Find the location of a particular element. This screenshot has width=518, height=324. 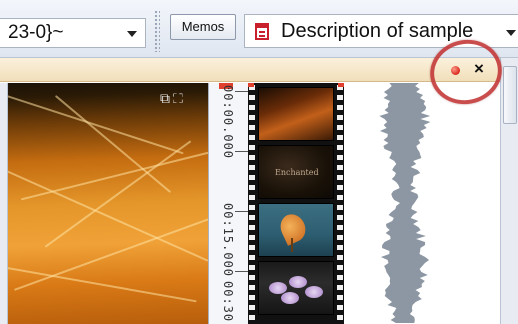

leaf-image is located at coordinates (293, 228).